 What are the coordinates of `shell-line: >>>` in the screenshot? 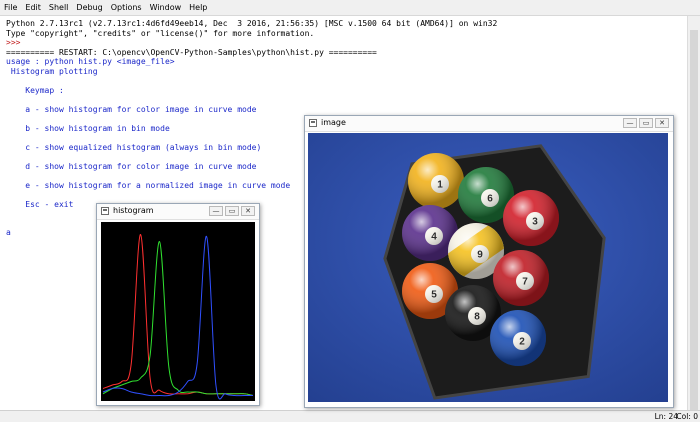 It's located at (16, 42).